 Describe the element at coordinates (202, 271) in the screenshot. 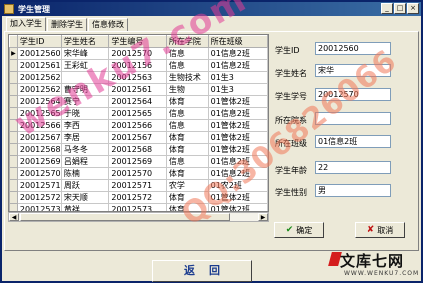

I see `back-button: 返回` at that location.